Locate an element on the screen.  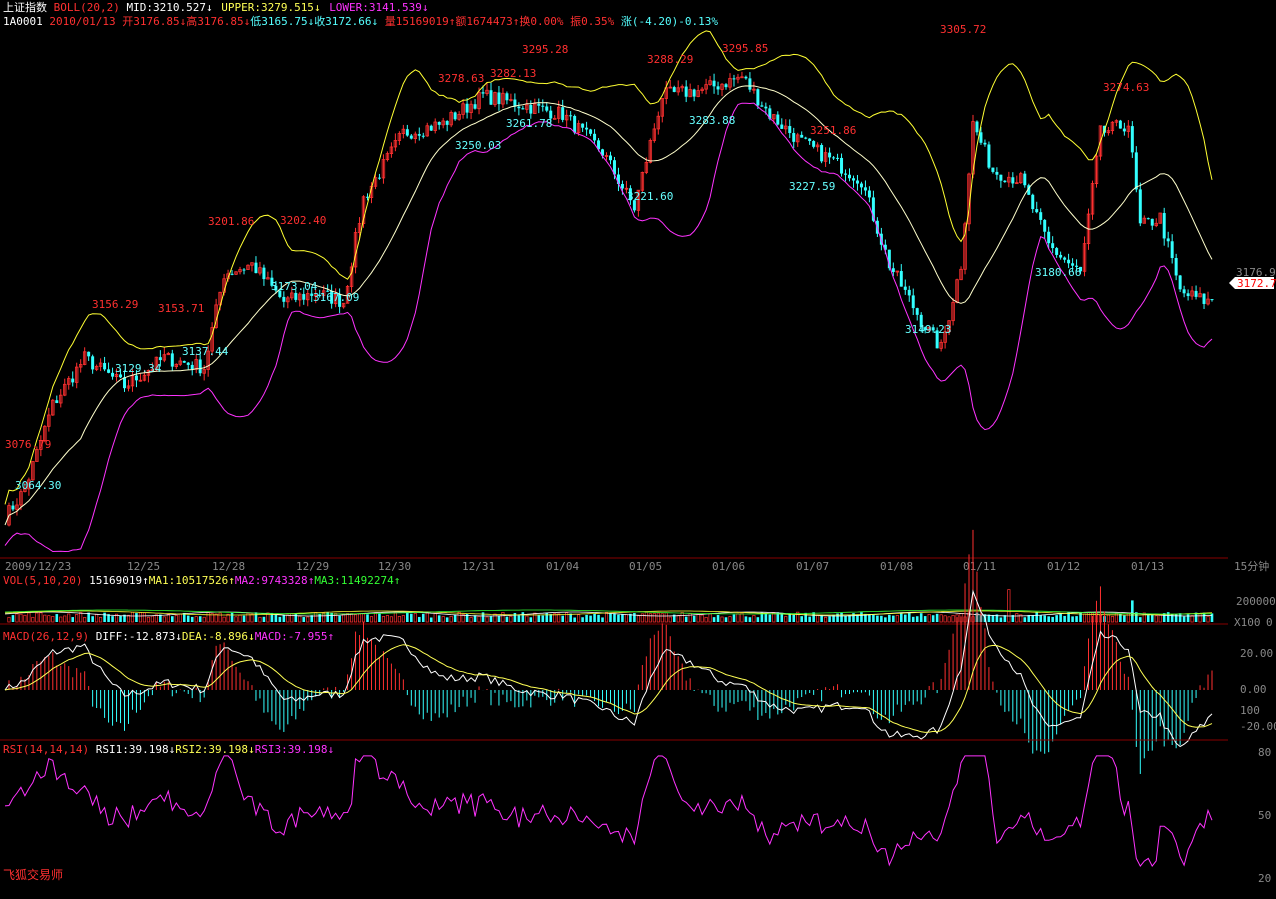
high-price: 高3176.85 is located at coordinates (215, 21).